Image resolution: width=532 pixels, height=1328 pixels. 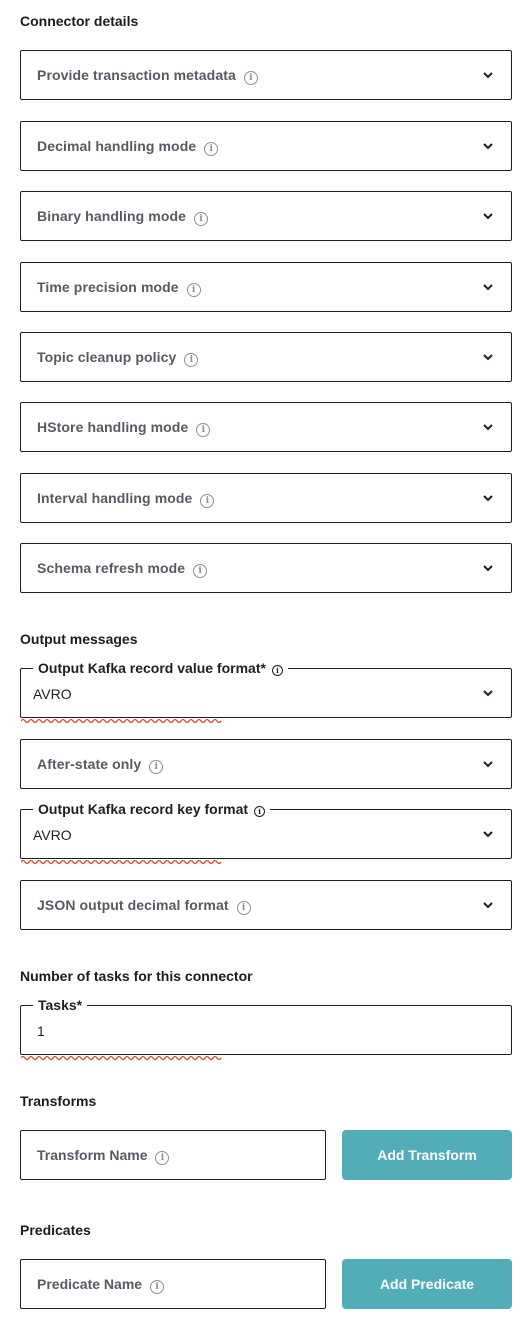 I want to click on select-schema-refresh-mode: Schema refresh mode i, so click(x=266, y=568).